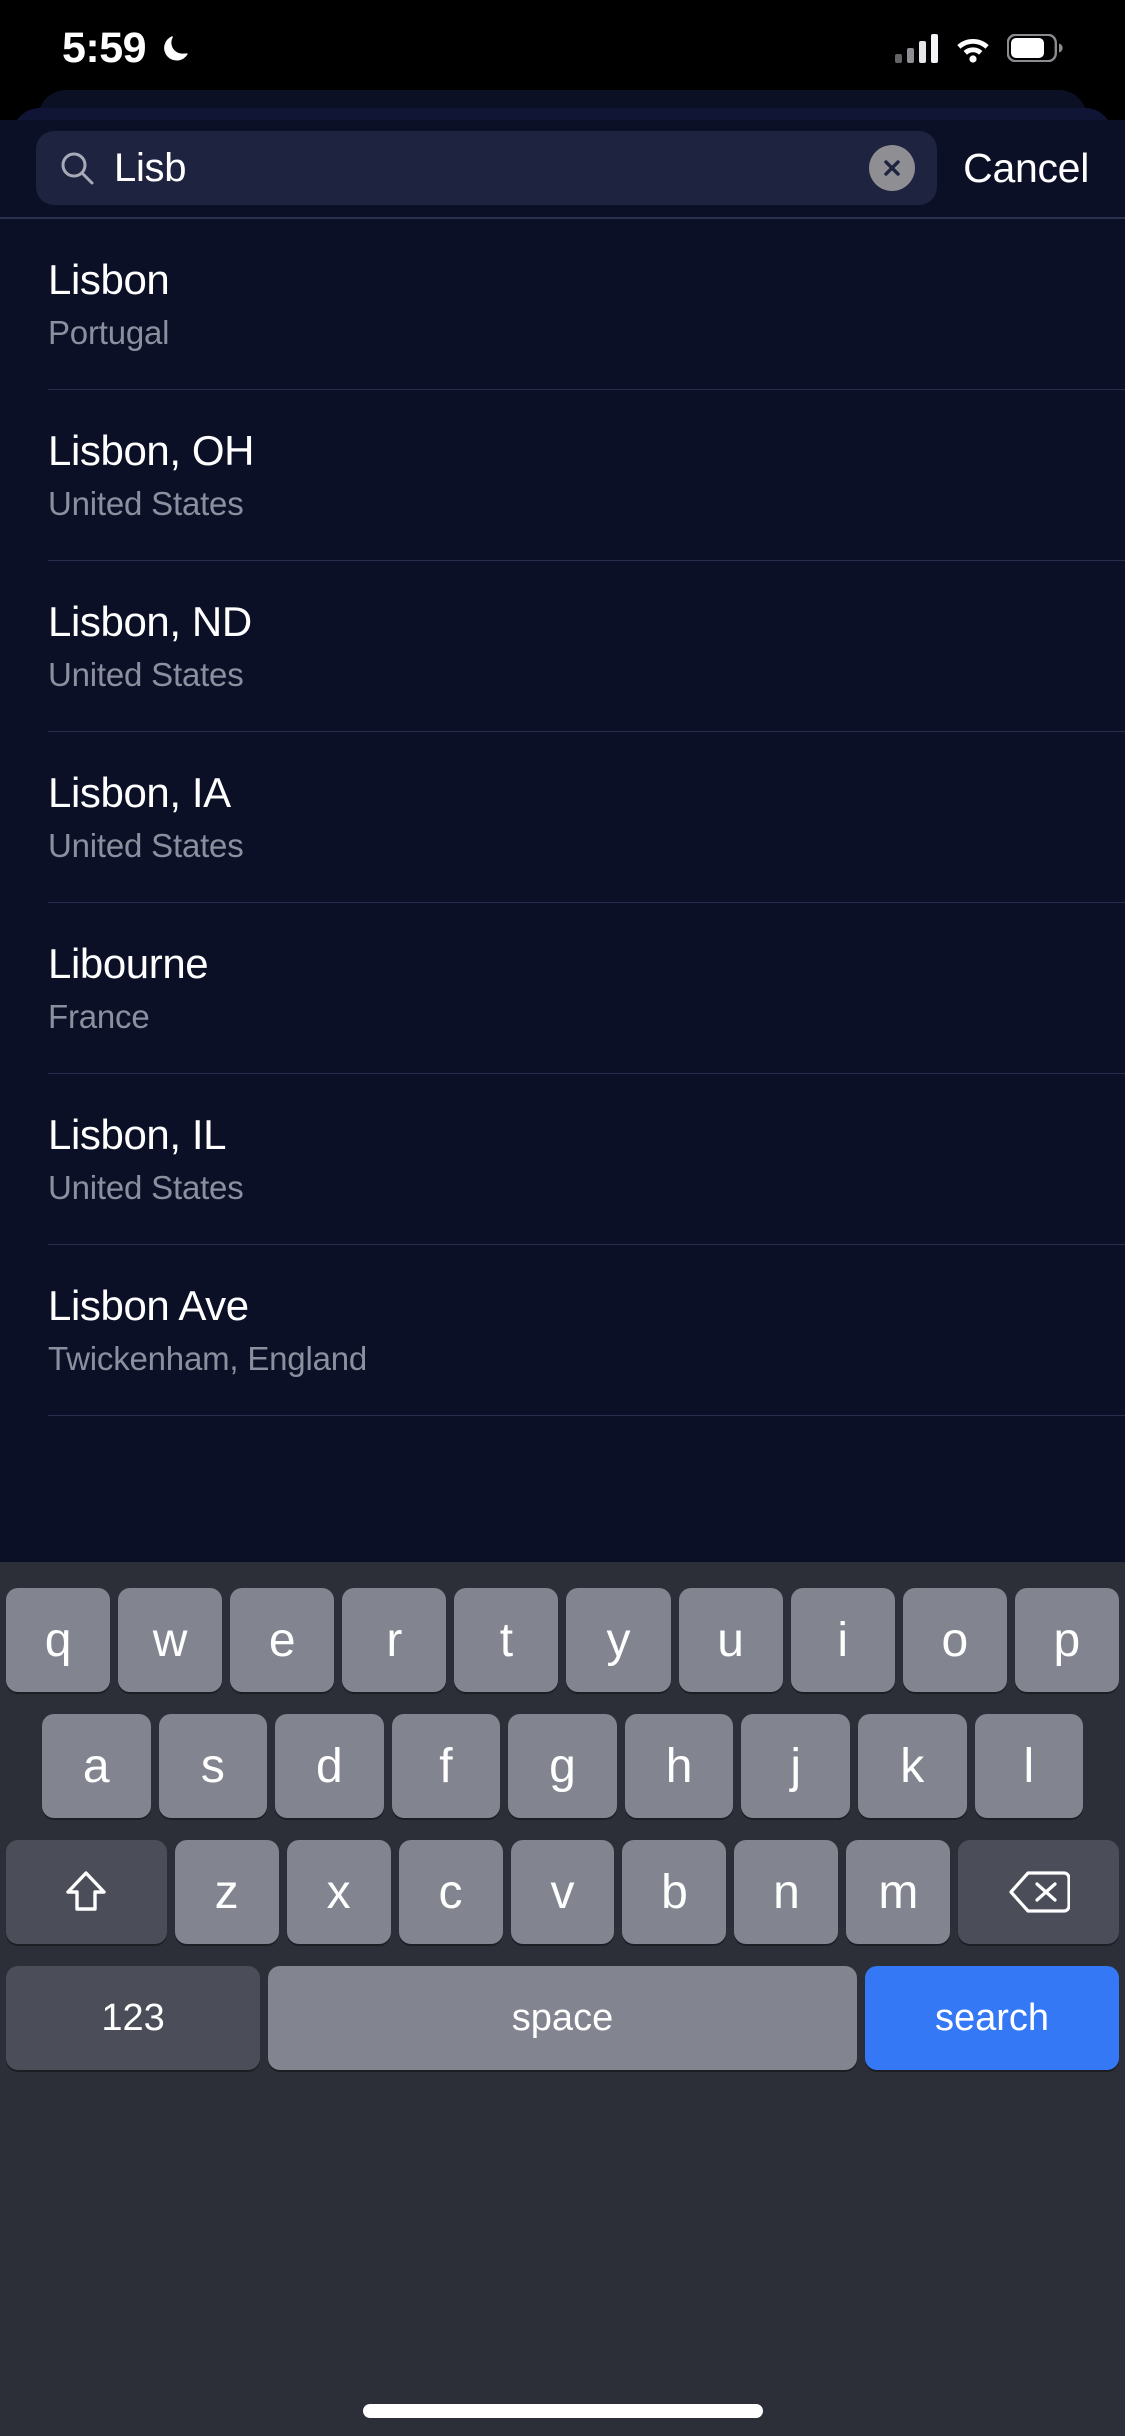 Image resolution: width=1125 pixels, height=2436 pixels. I want to click on result-subtitle: Portugal, so click(109, 333).